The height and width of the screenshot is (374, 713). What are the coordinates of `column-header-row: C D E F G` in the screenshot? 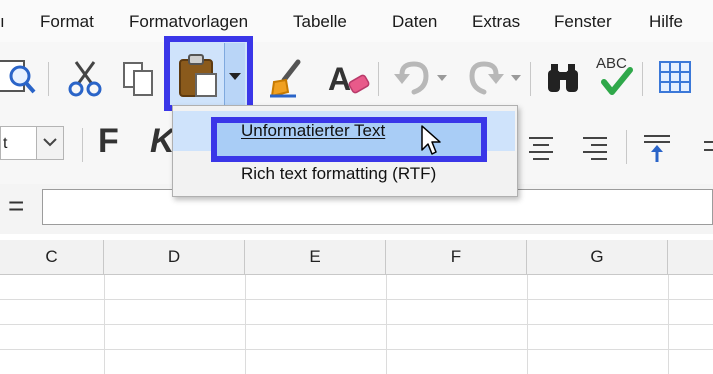 It's located at (356, 257).